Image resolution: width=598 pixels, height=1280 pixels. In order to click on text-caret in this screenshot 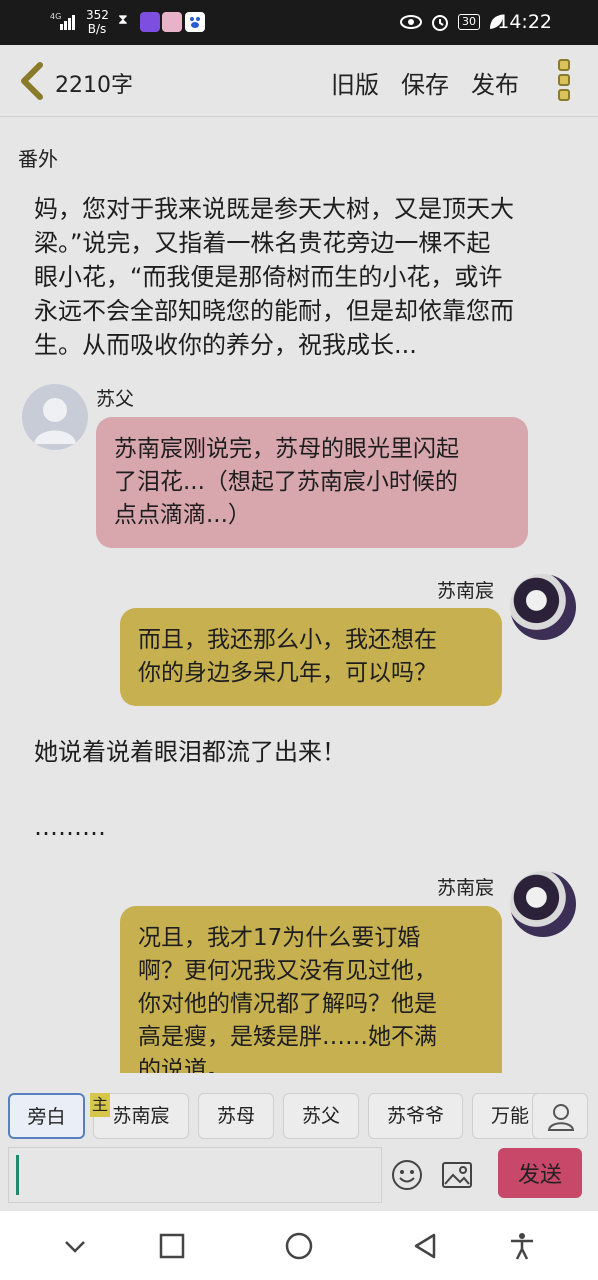, I will do `click(17, 1175)`.